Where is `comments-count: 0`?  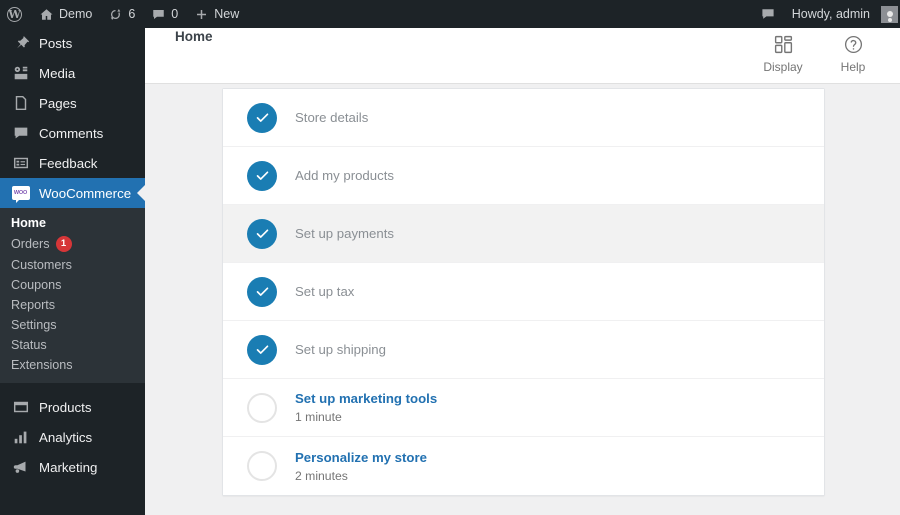
comments-count: 0 is located at coordinates (175, 14).